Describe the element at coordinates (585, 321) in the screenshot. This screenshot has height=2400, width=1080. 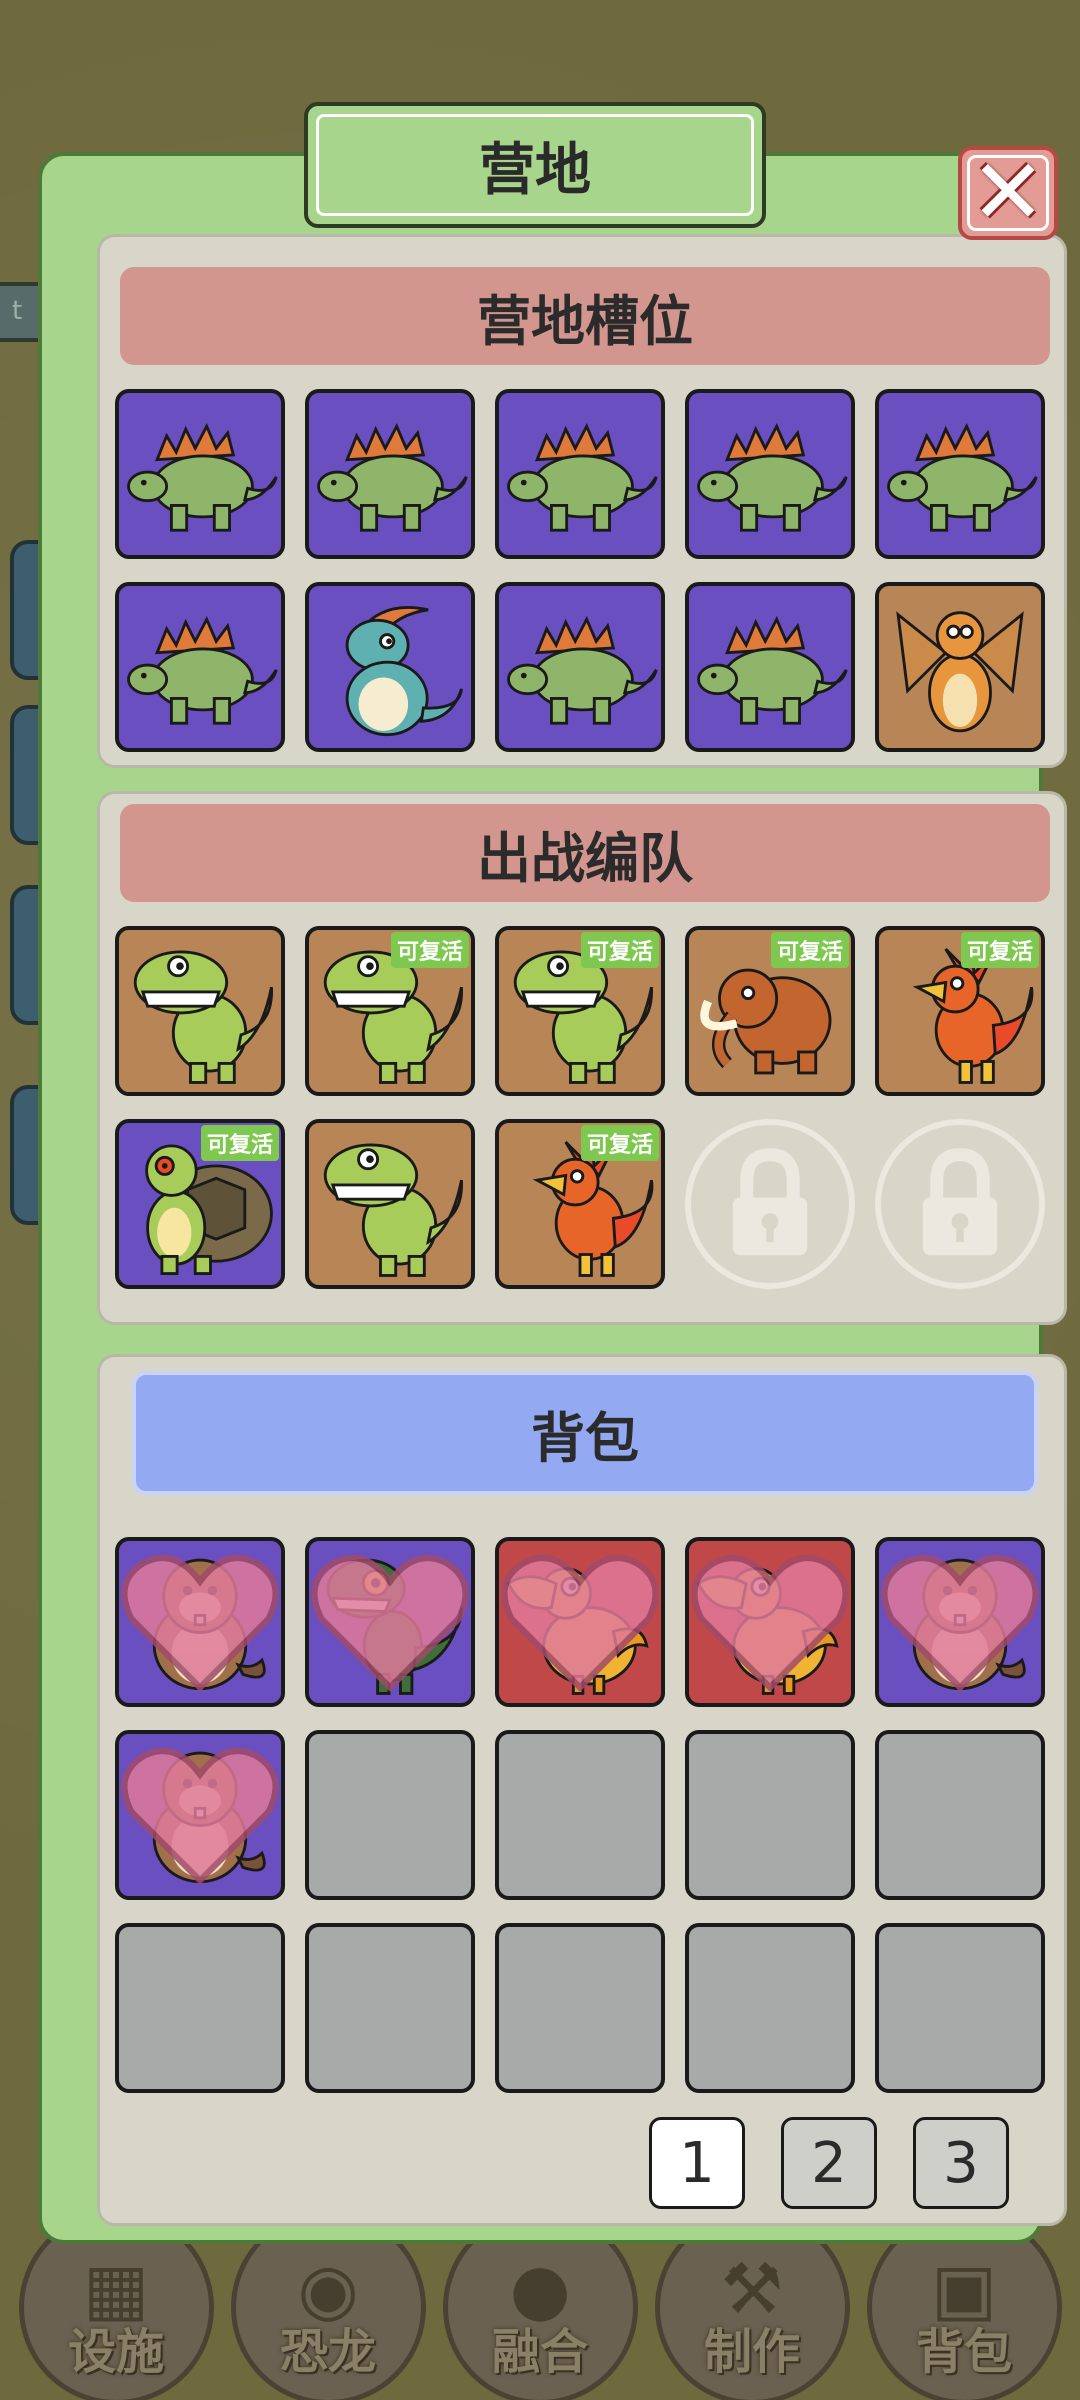
I see `camp-slots-title: 营地槽位` at that location.